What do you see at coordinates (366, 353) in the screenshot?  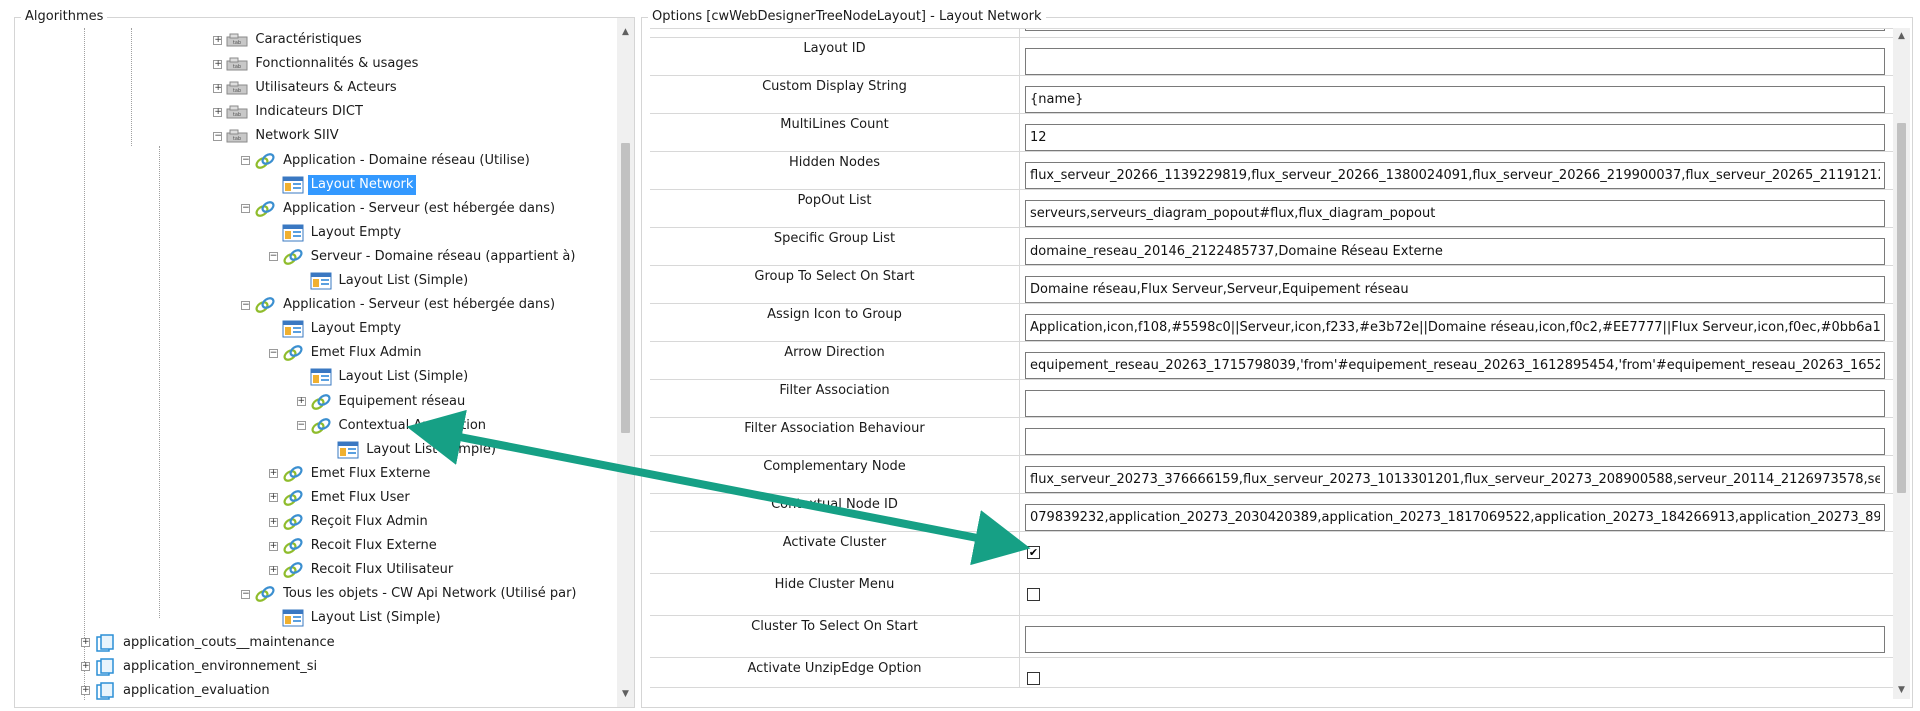 I see `tree-node-label: Emet Flux Admin` at bounding box center [366, 353].